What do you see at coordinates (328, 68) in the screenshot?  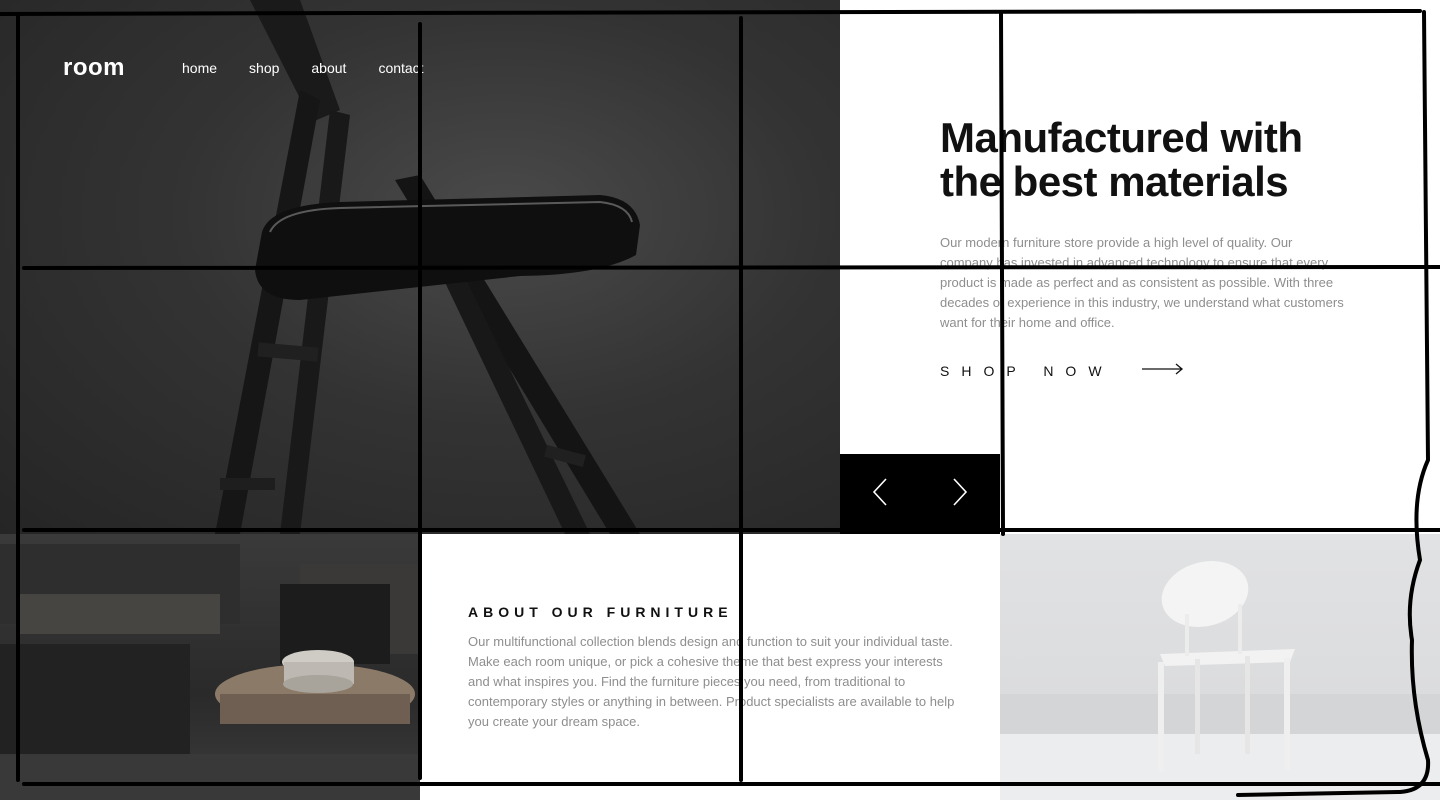 I see `nav-about: about` at bounding box center [328, 68].